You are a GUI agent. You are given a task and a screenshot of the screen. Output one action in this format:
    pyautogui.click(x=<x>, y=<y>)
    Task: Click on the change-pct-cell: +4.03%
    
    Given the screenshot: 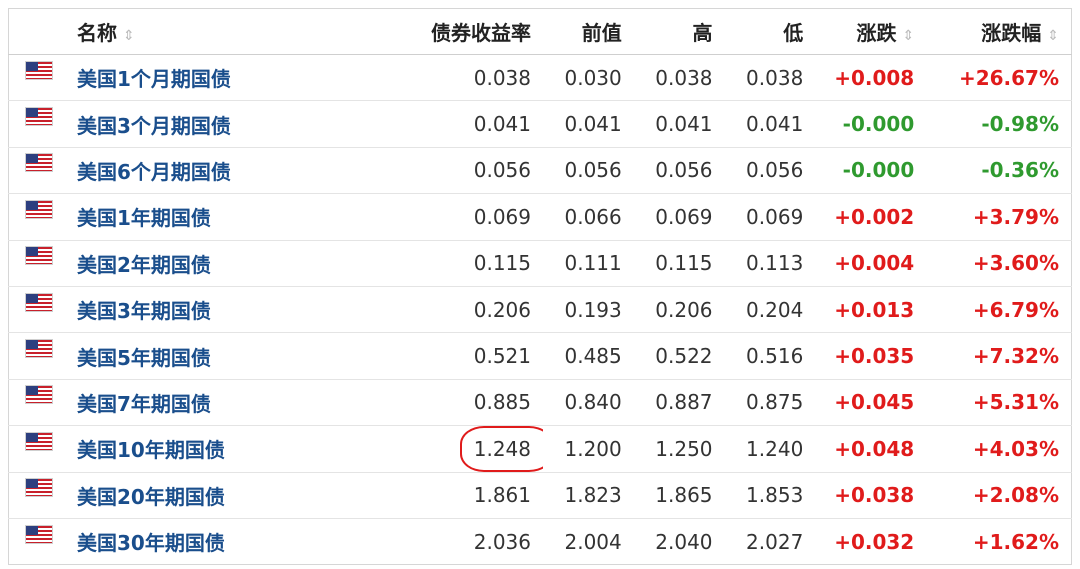 What is the action you would take?
    pyautogui.click(x=999, y=449)
    